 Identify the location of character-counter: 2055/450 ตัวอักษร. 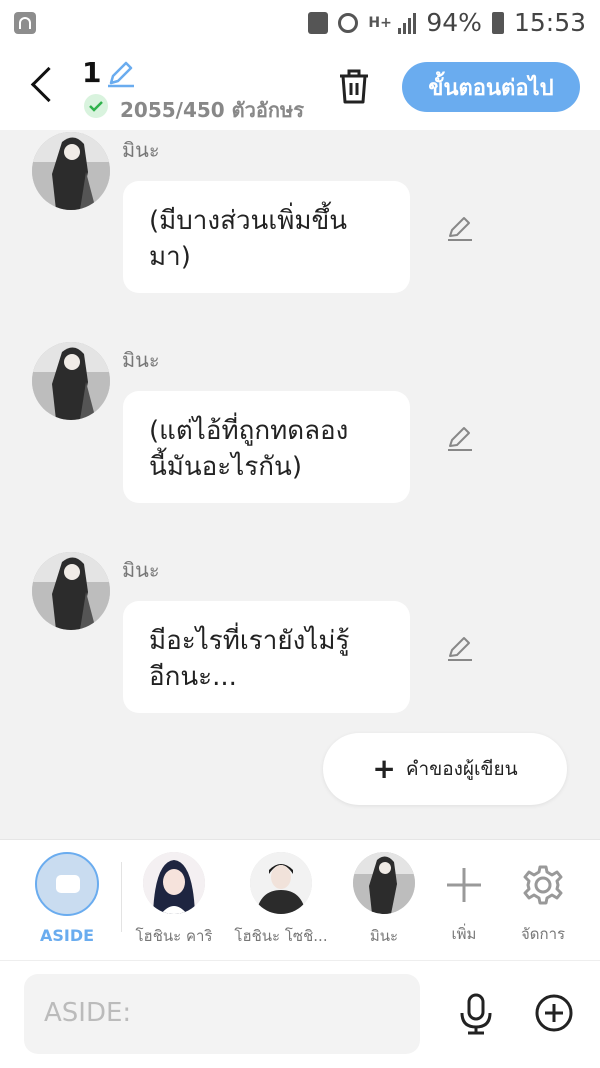
(212, 110).